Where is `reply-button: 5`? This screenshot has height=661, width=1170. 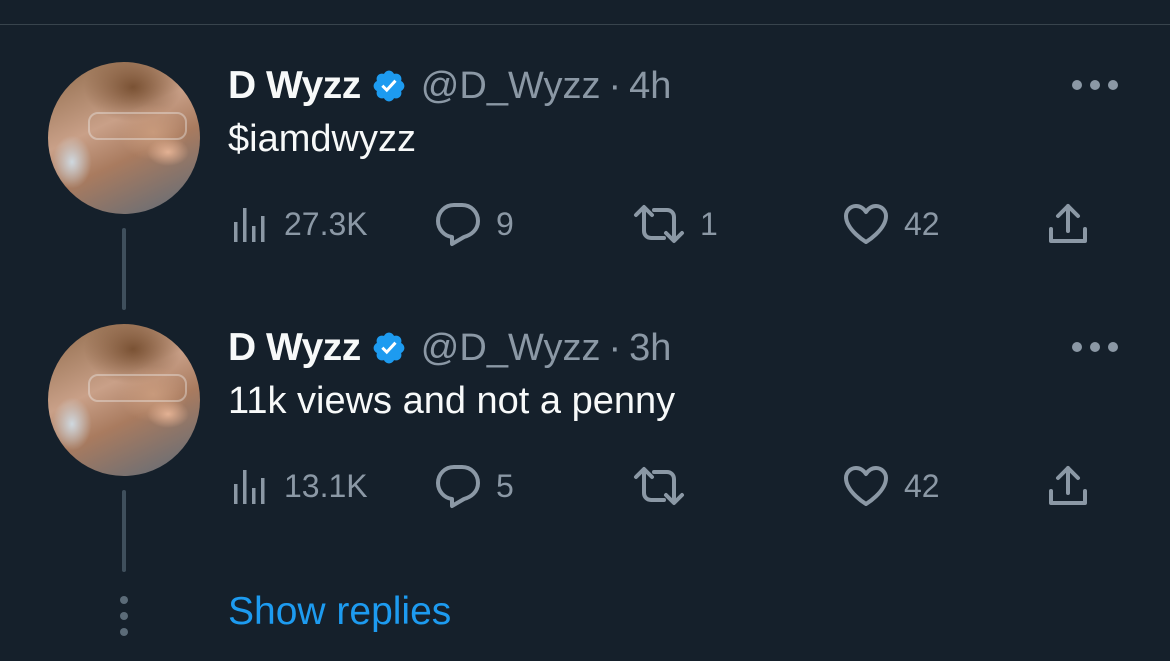 reply-button: 5 is located at coordinates (474, 486).